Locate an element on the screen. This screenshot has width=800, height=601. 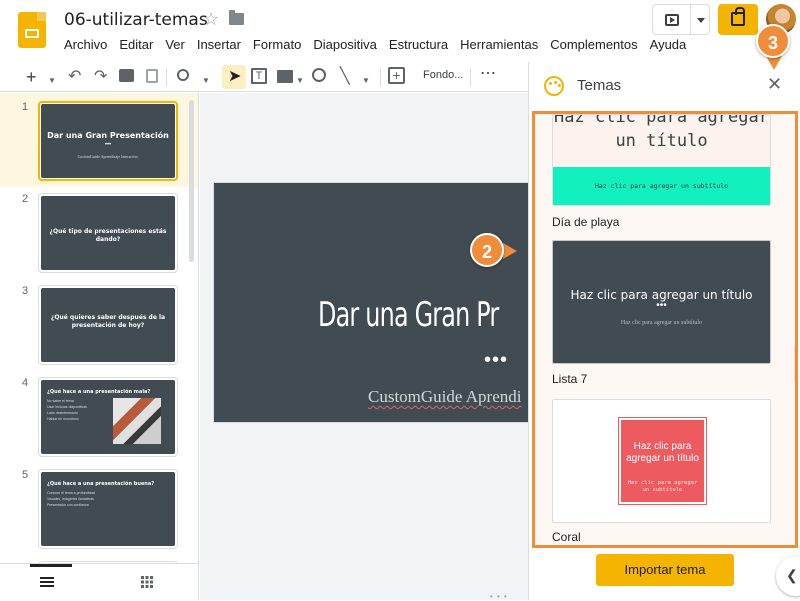
menu-estructura: Estructura is located at coordinates (418, 44).